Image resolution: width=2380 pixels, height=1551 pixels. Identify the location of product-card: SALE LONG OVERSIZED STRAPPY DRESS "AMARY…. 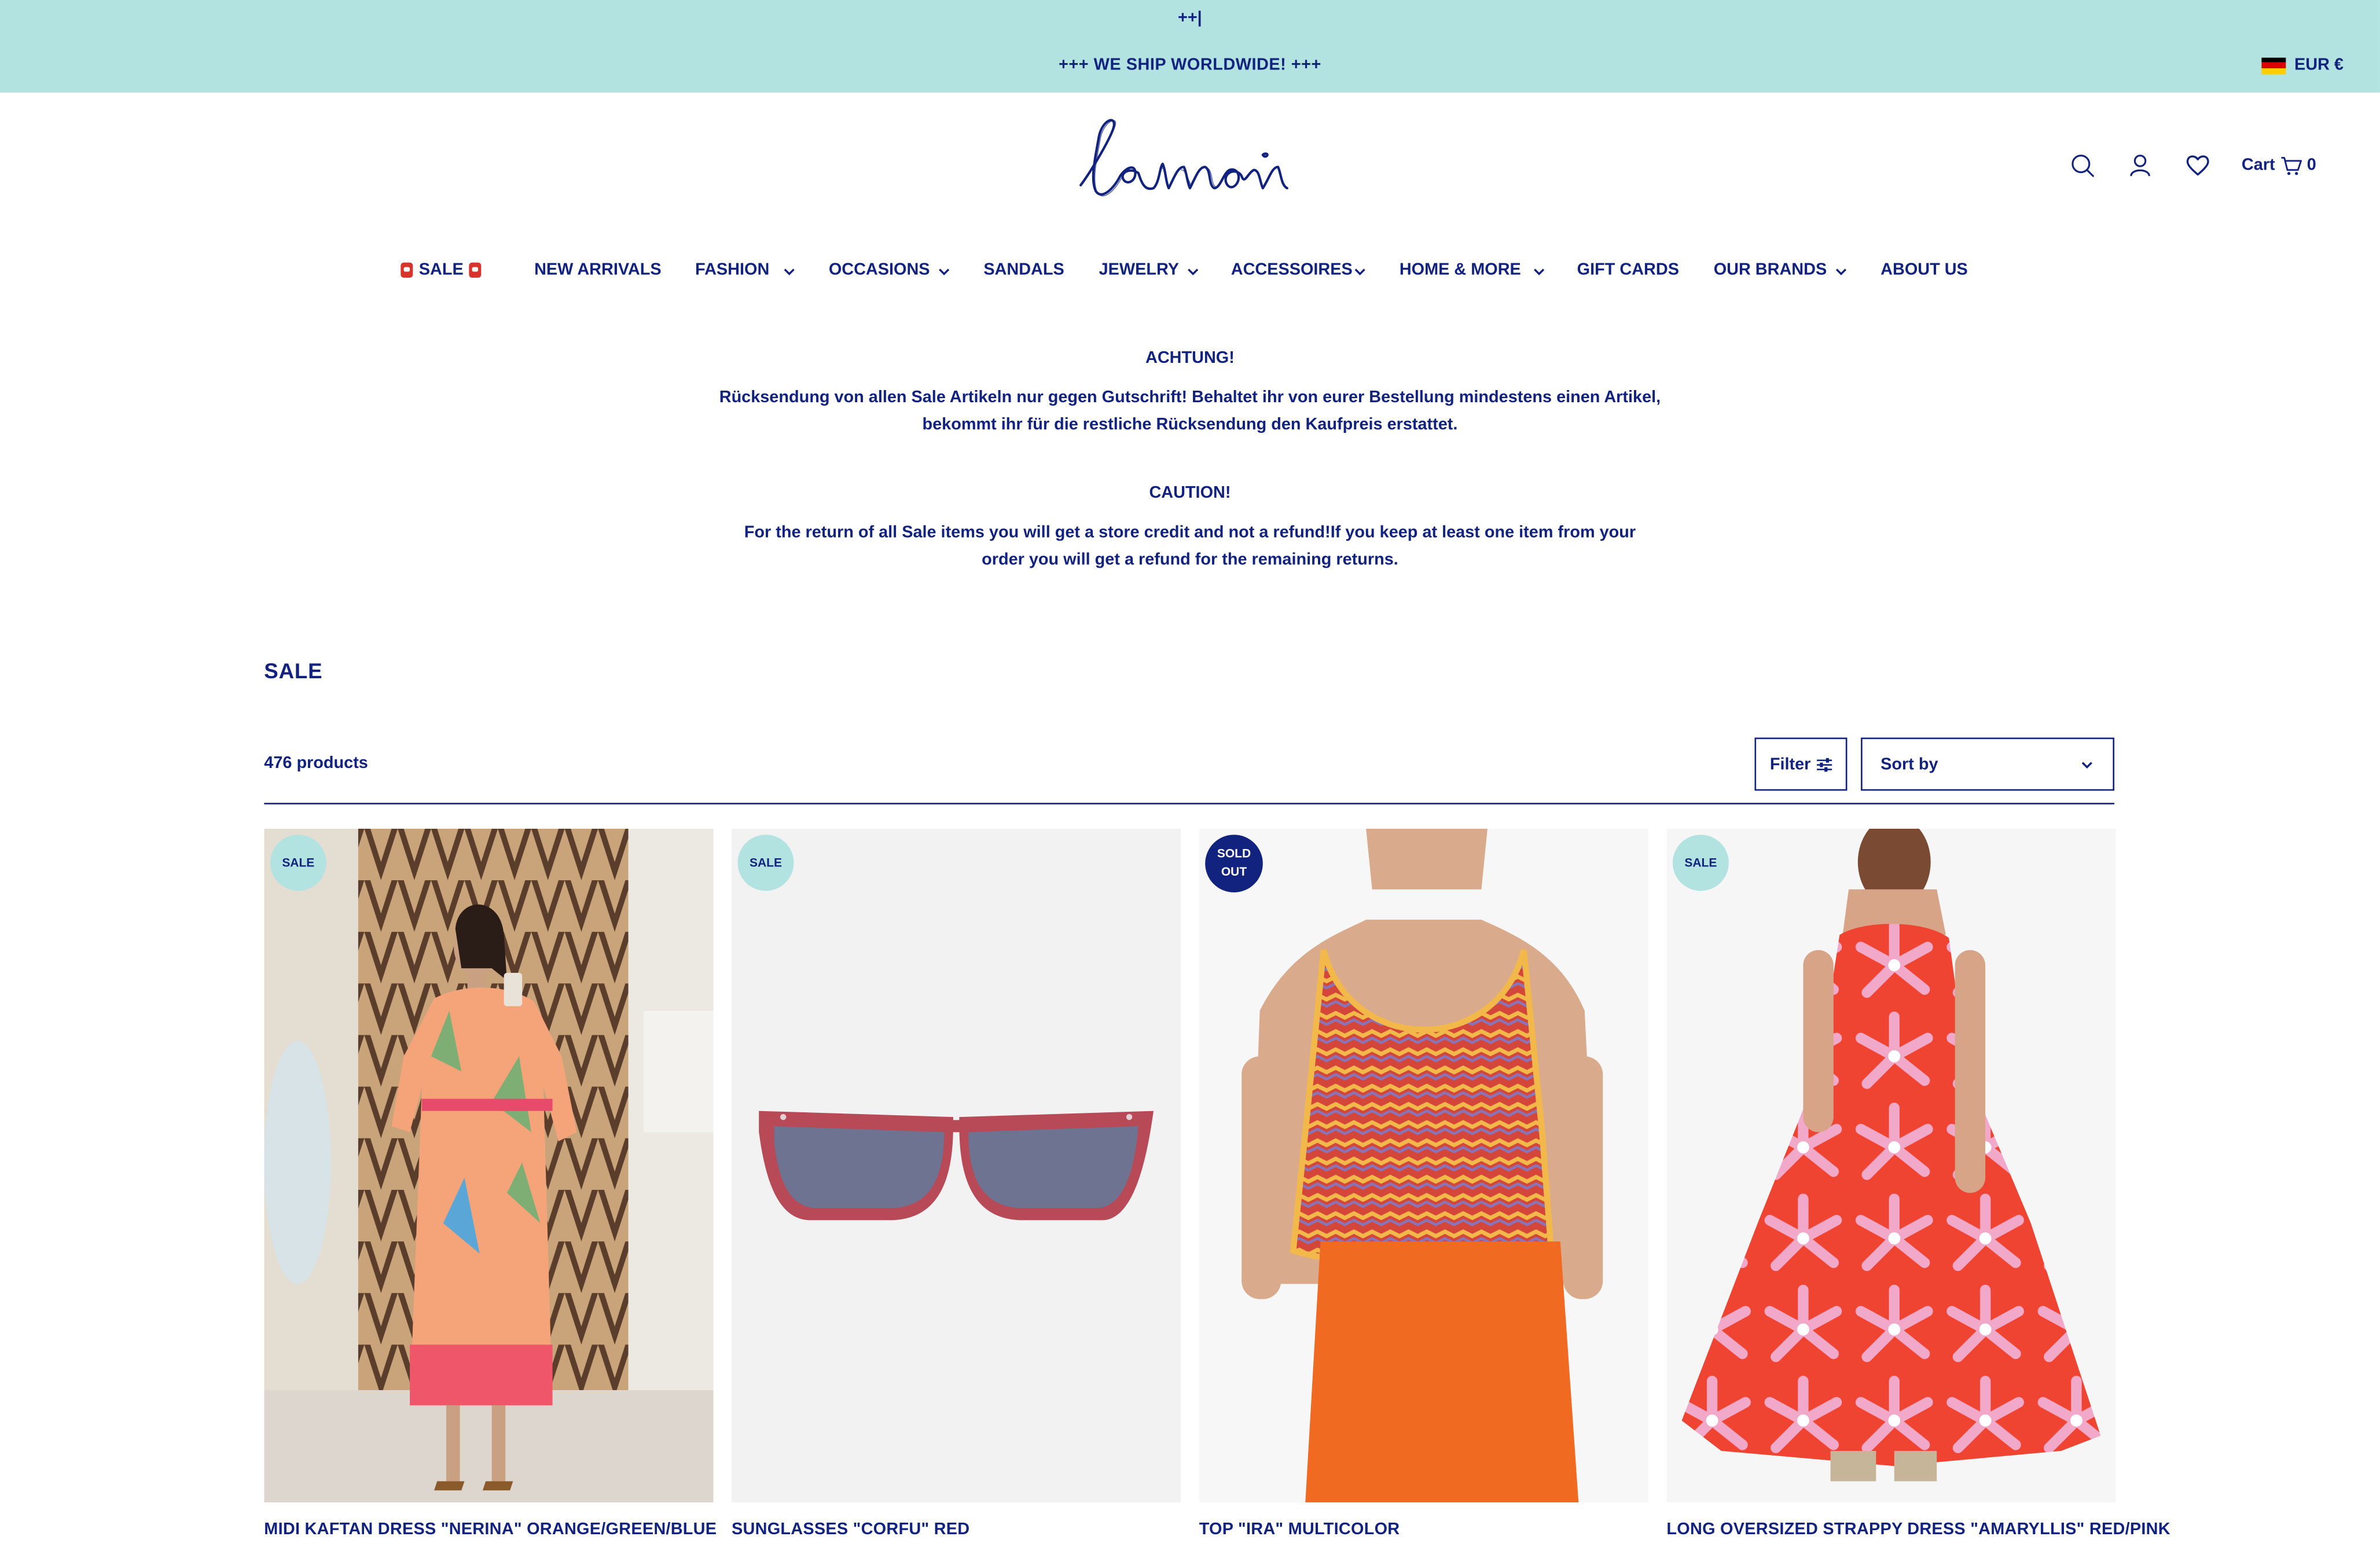
(1918, 1190).